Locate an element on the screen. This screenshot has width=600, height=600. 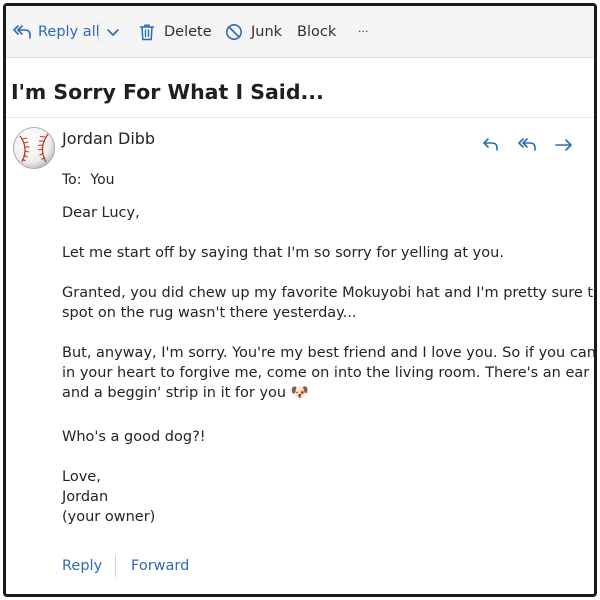
recipient-line: To: You is located at coordinates (88, 180).